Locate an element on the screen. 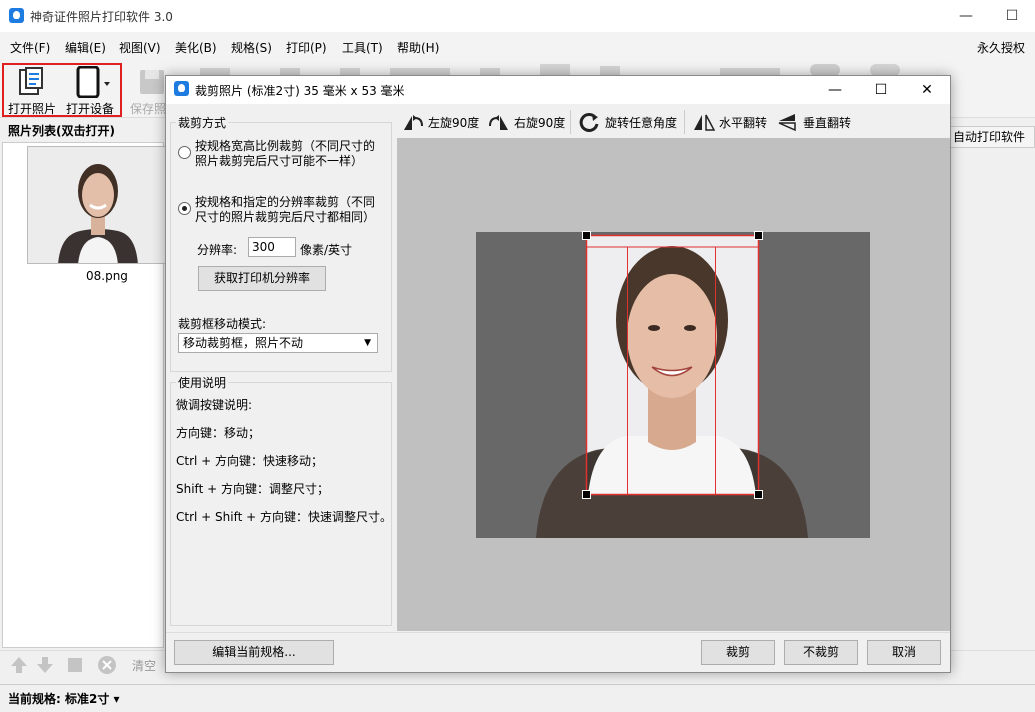  chevron-down-icon: ▼ is located at coordinates (367, 343).